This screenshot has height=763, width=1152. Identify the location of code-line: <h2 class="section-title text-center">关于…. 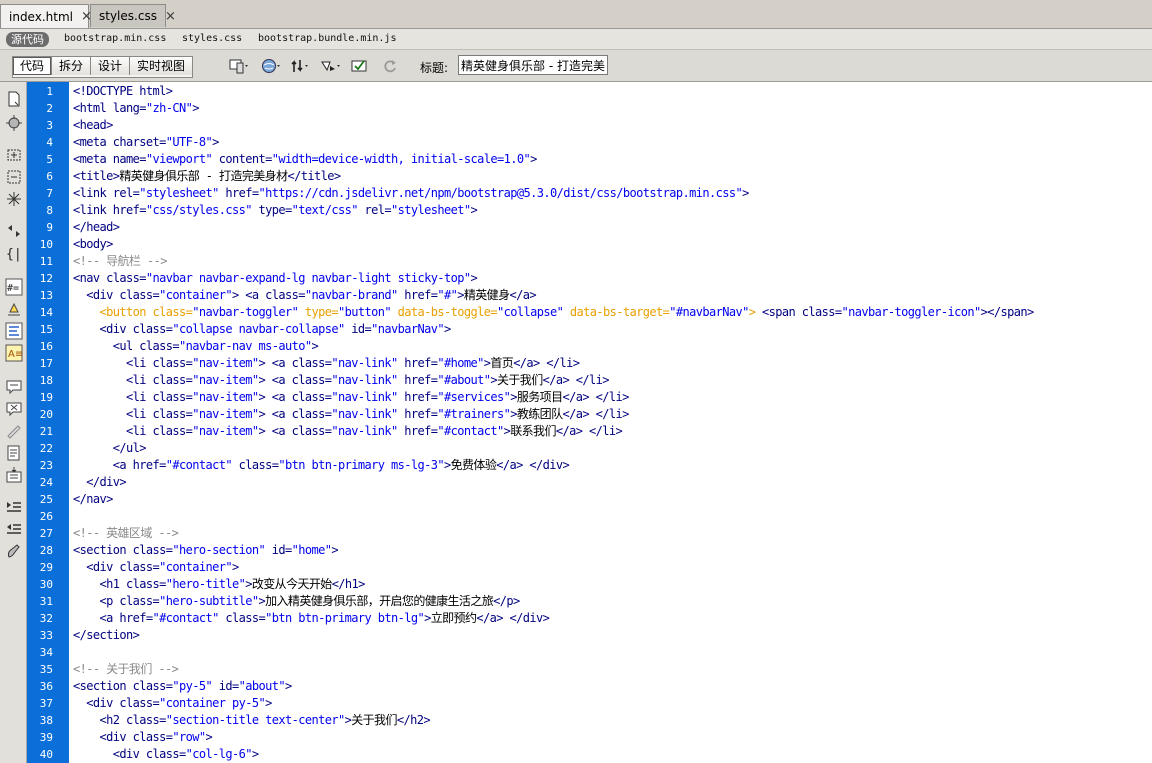
(252, 720).